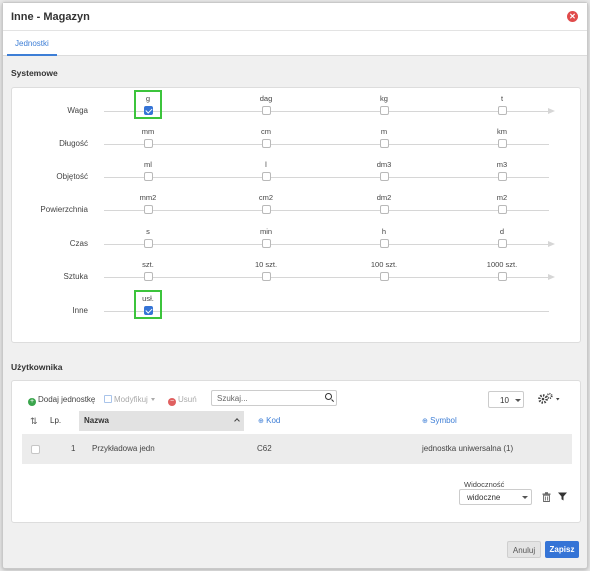  What do you see at coordinates (266, 231) in the screenshot?
I see `unit-label: min` at bounding box center [266, 231].